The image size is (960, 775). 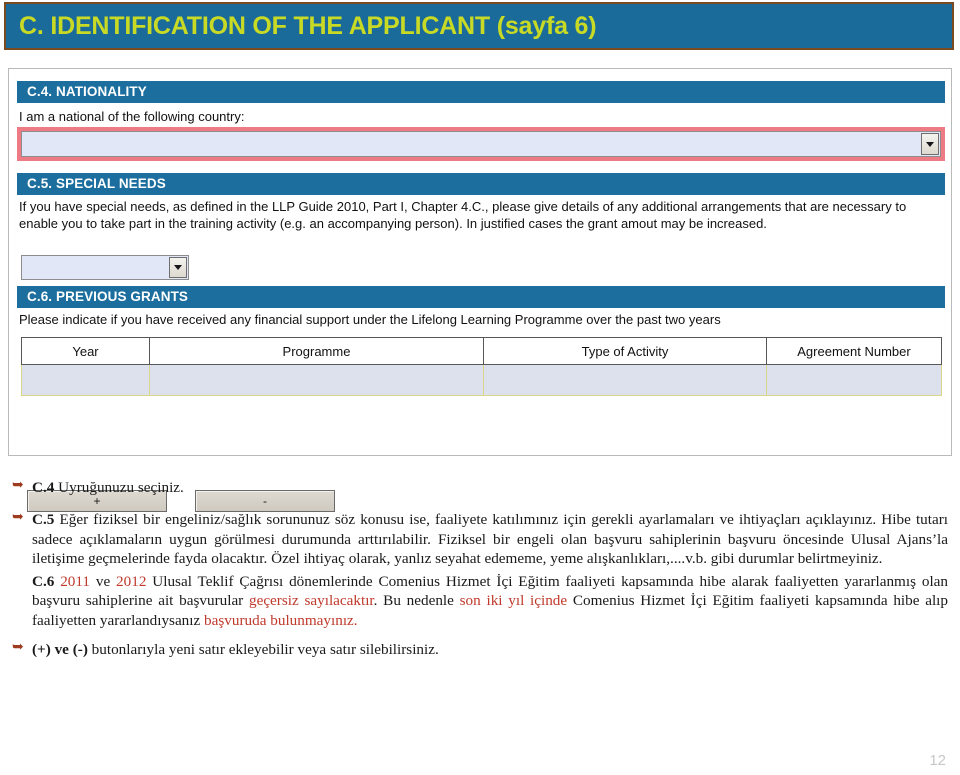 What do you see at coordinates (854, 351) in the screenshot?
I see `column-header-agreement-number: Agreement Number` at bounding box center [854, 351].